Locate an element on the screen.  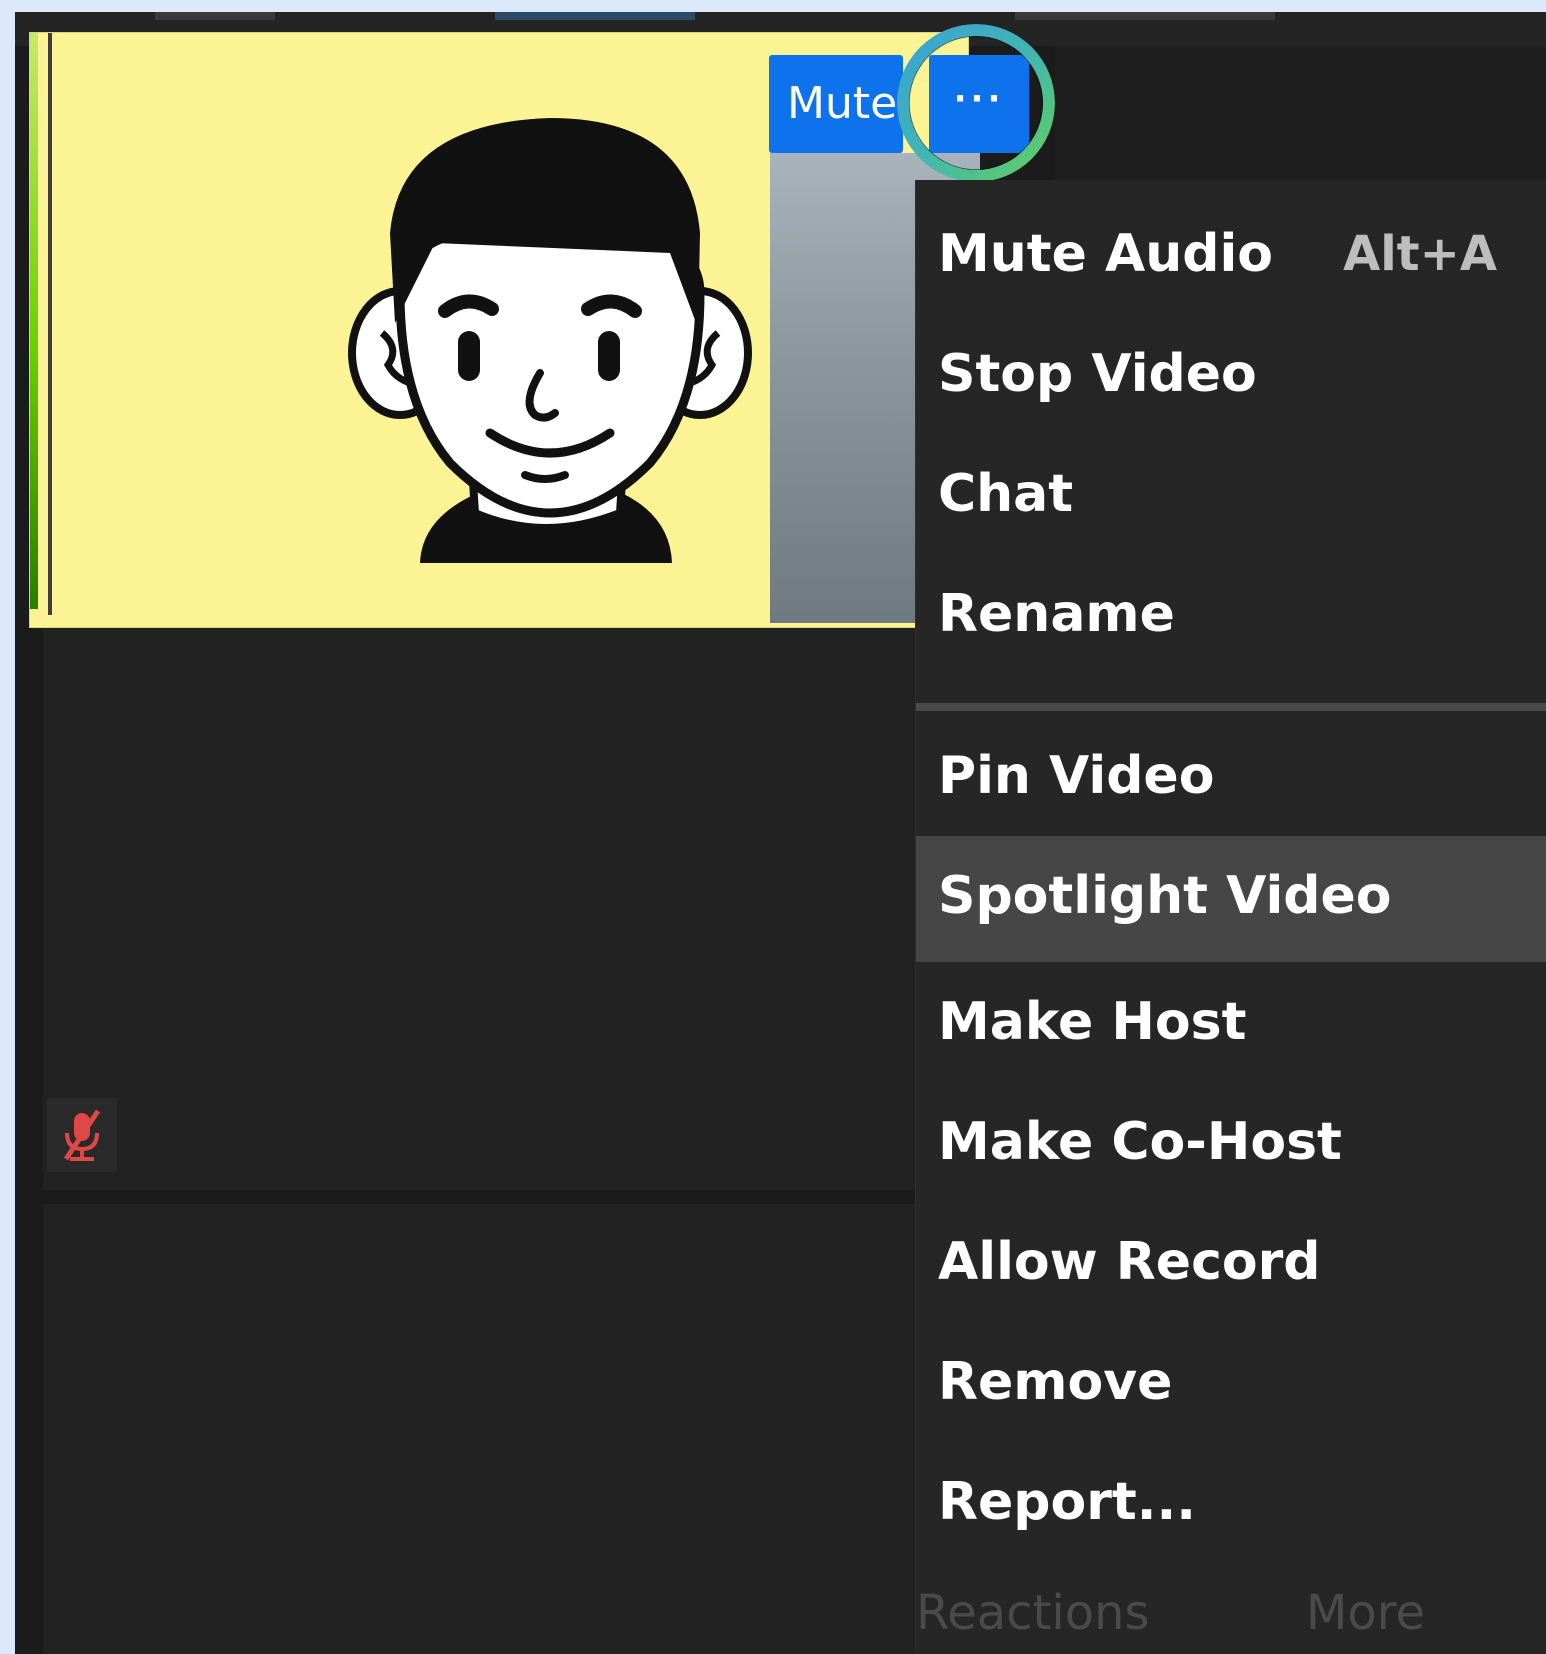
muted-microphone-icon is located at coordinates (82, 1135).